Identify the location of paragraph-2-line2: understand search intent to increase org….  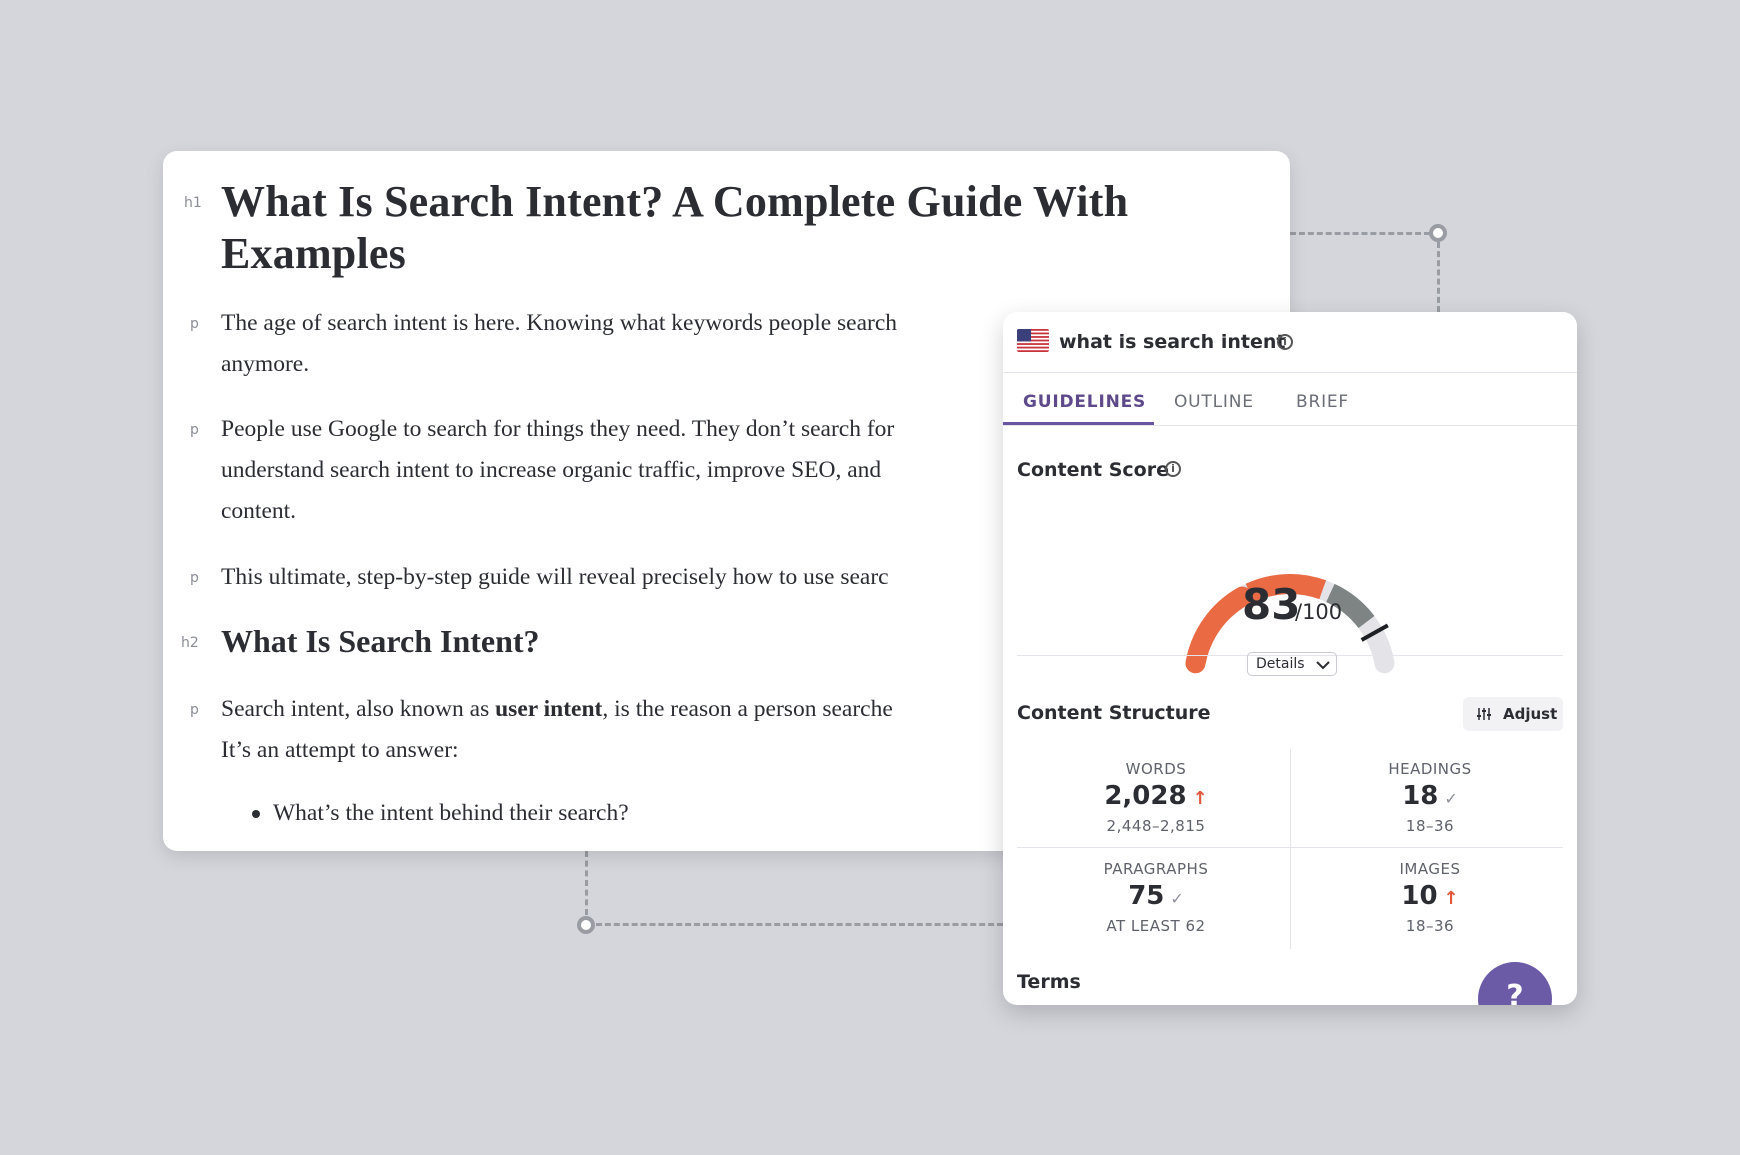
(551, 470).